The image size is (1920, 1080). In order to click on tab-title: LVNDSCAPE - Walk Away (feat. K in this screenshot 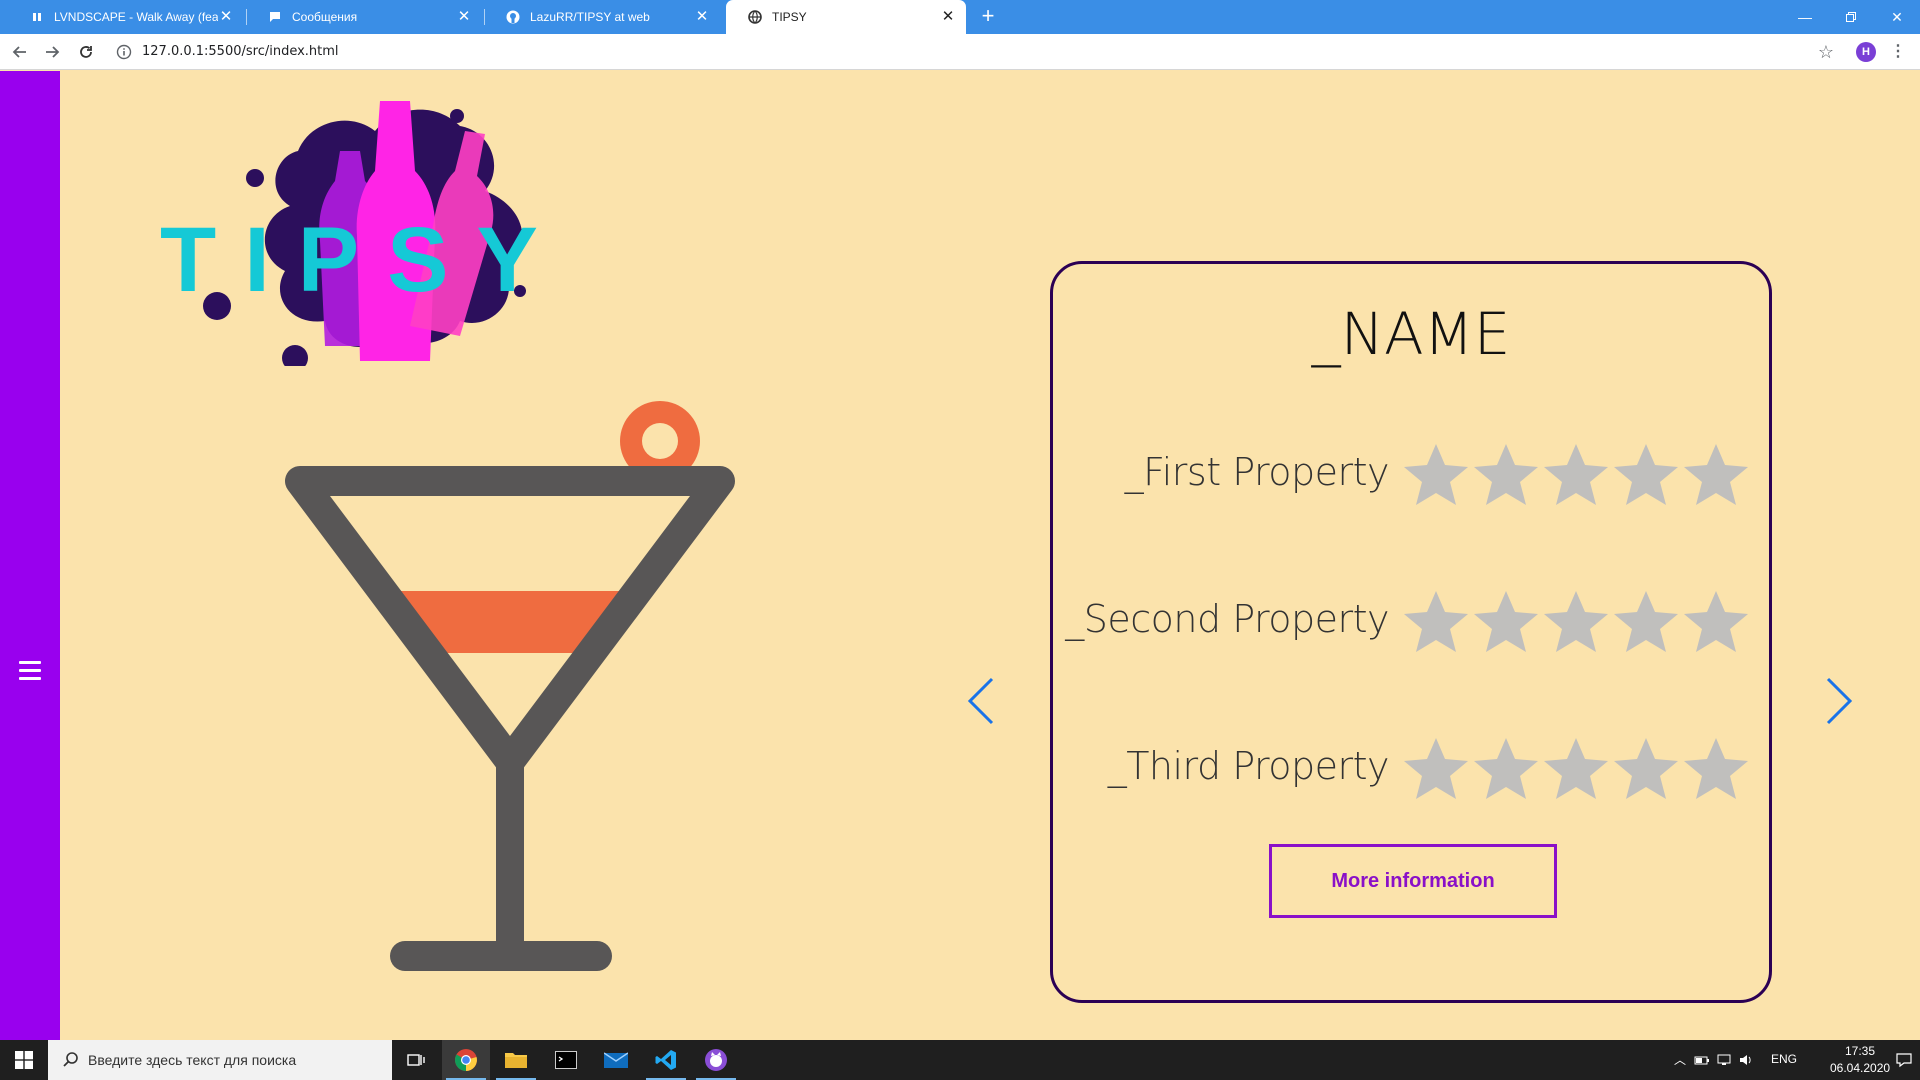, I will do `click(136, 17)`.